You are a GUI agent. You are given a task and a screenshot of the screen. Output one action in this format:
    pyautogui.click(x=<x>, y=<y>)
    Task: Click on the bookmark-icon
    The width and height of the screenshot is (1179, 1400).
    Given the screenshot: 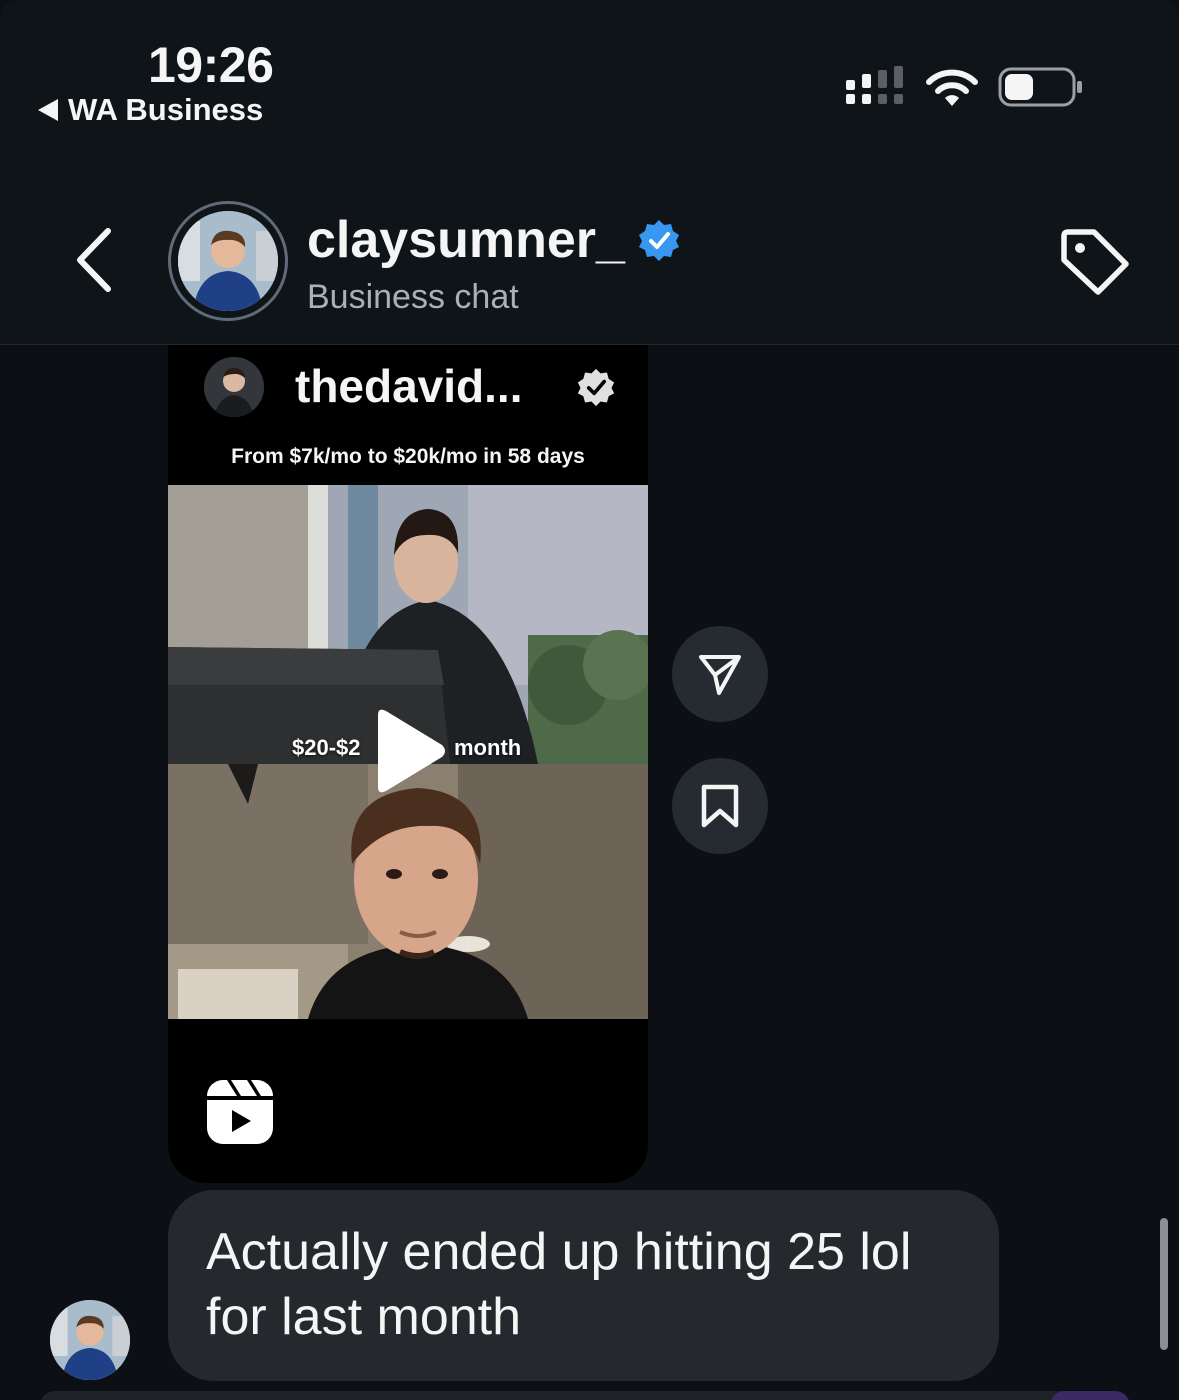 What is the action you would take?
    pyautogui.click(x=720, y=806)
    